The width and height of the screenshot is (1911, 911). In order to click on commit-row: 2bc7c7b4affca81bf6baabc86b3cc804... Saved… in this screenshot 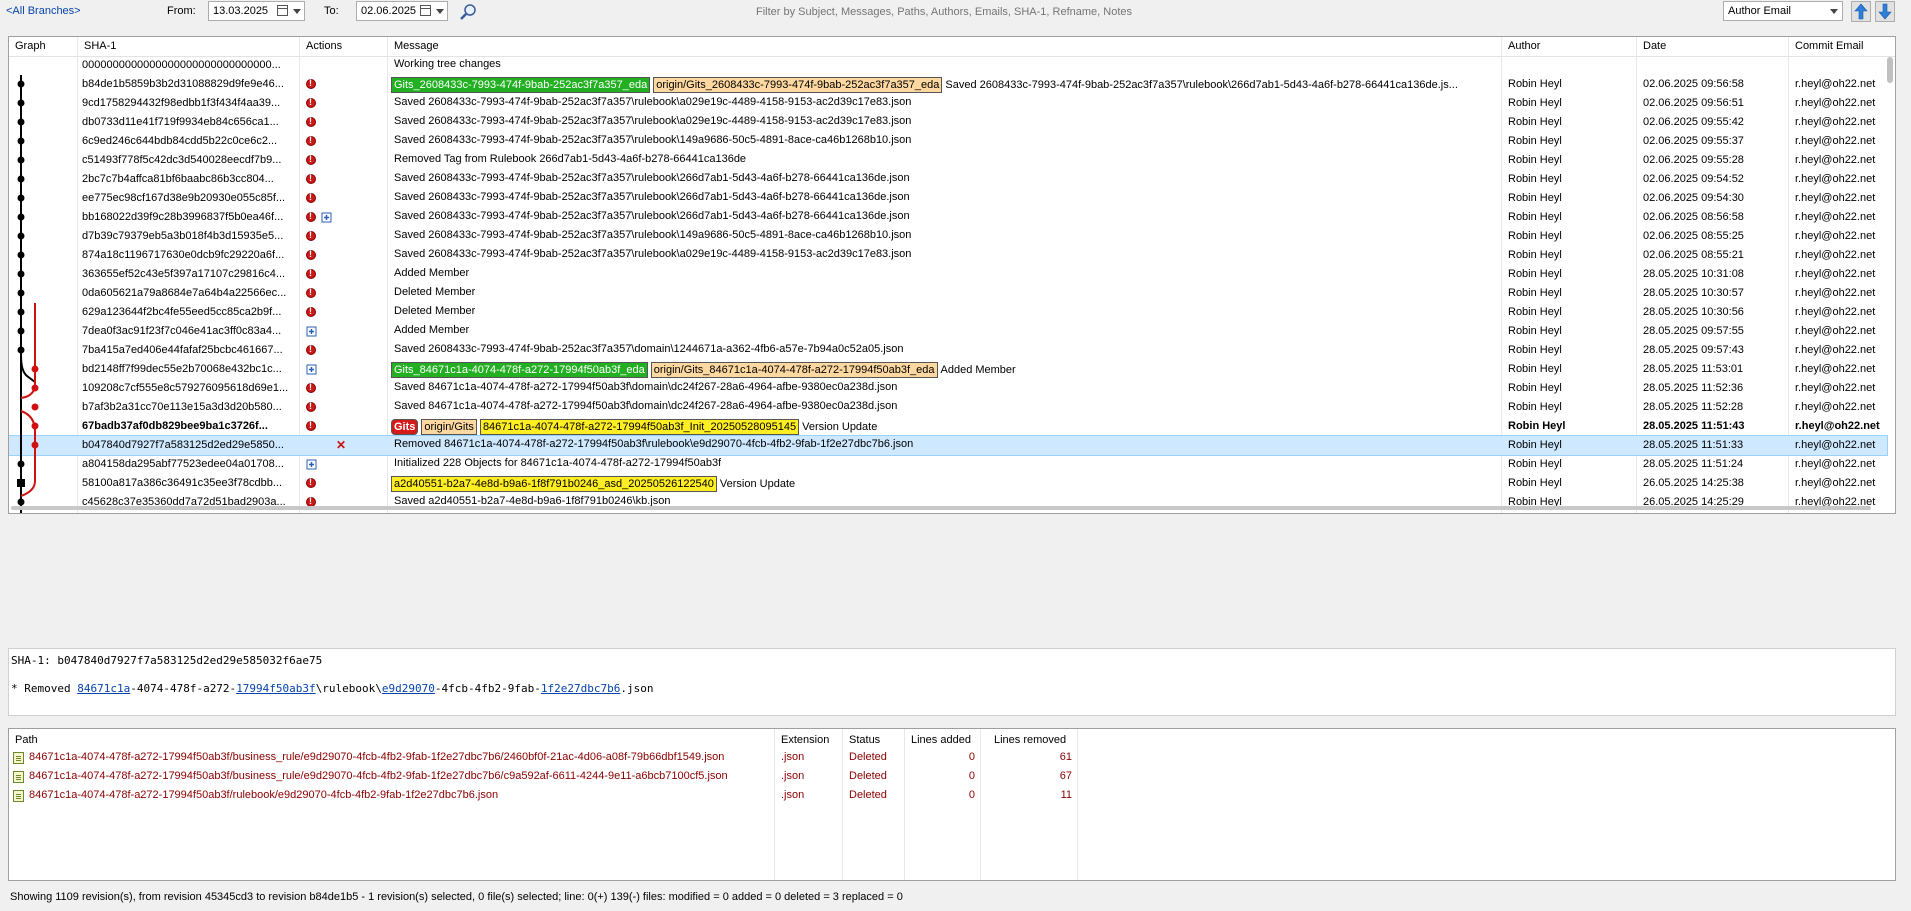, I will do `click(948, 179)`.